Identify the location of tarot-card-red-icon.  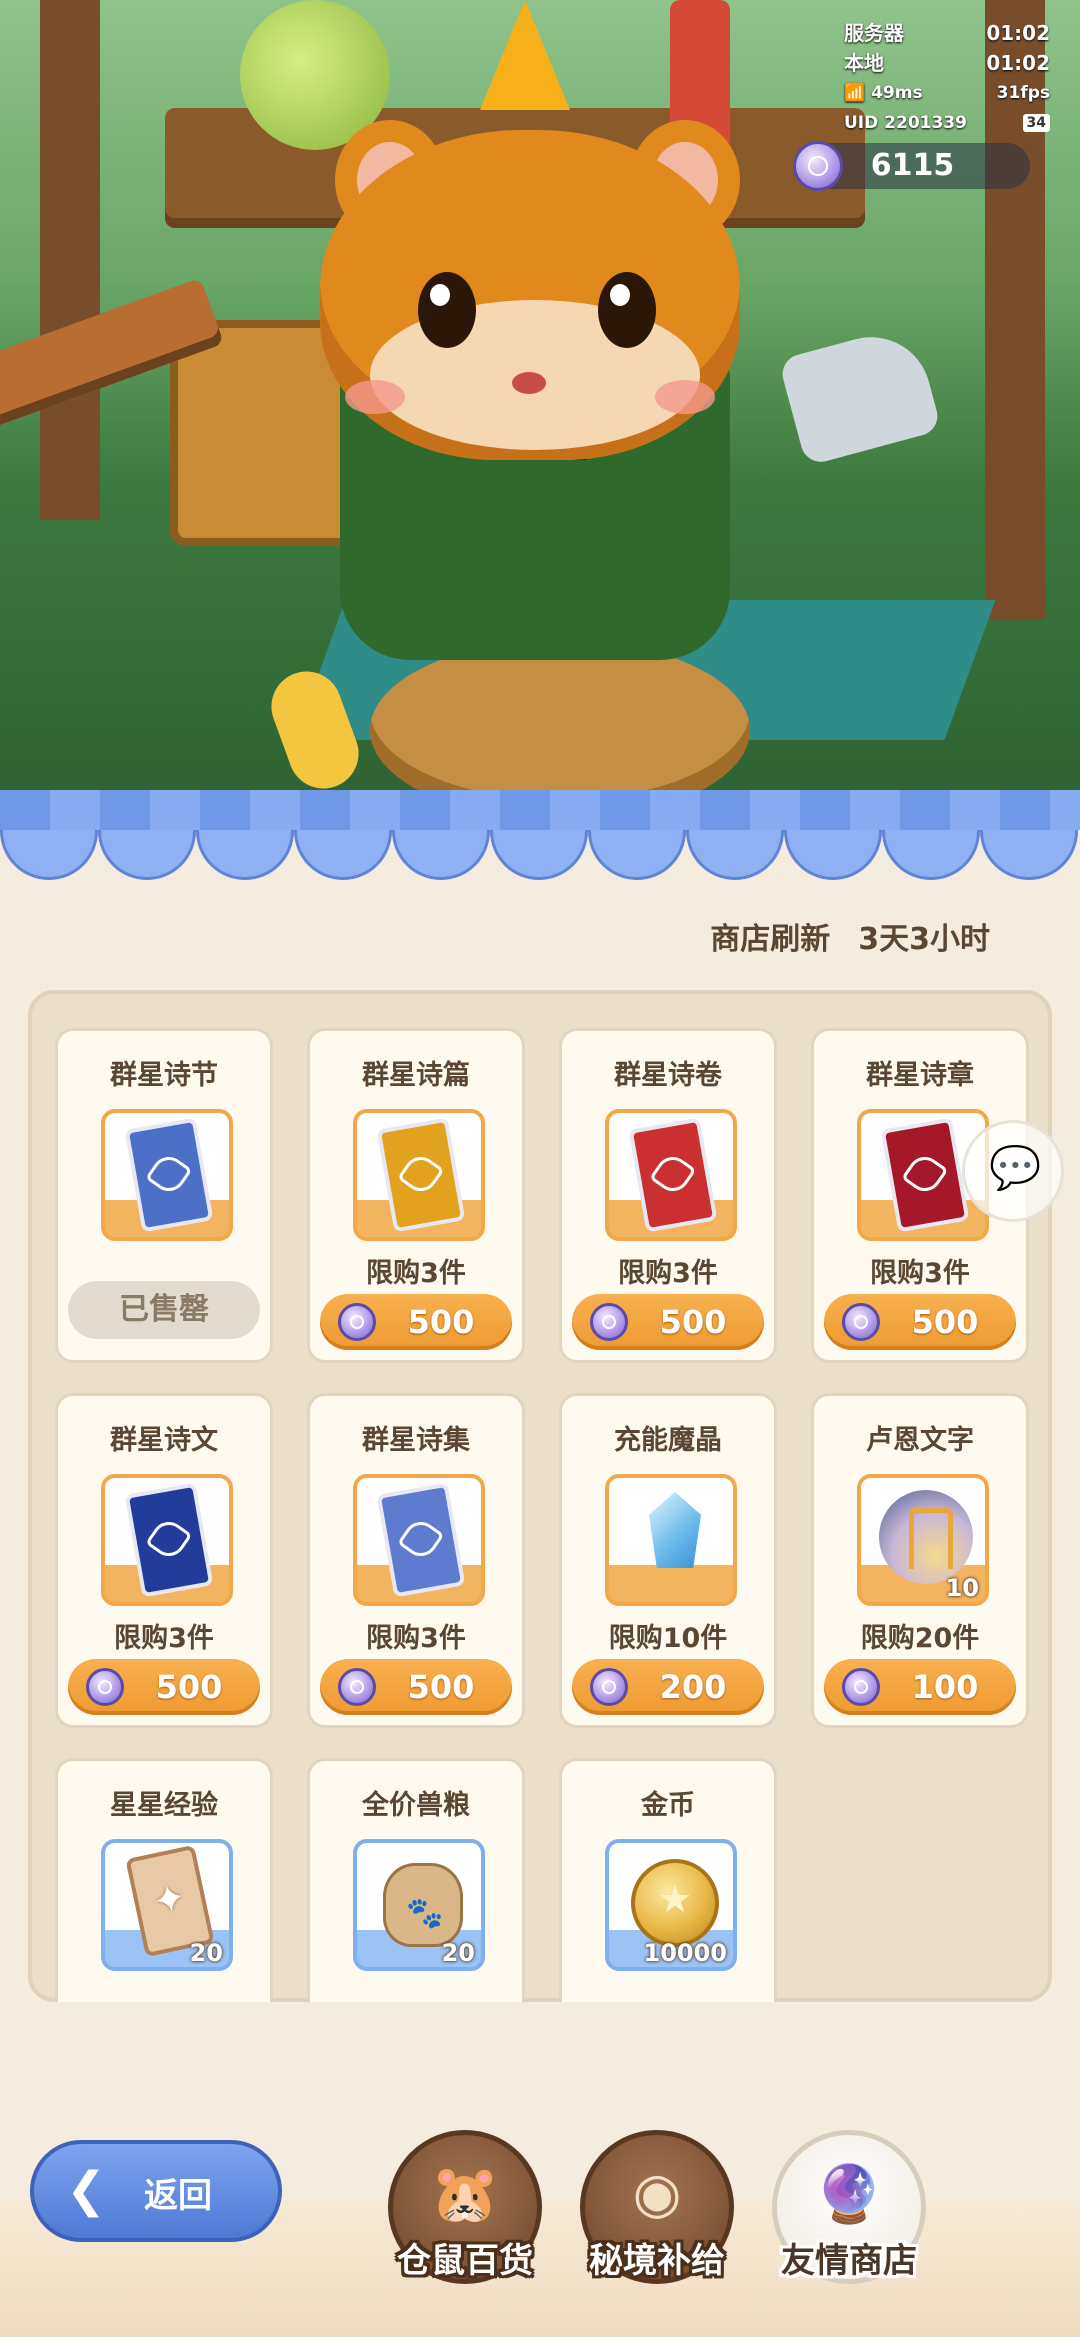
(673, 1175).